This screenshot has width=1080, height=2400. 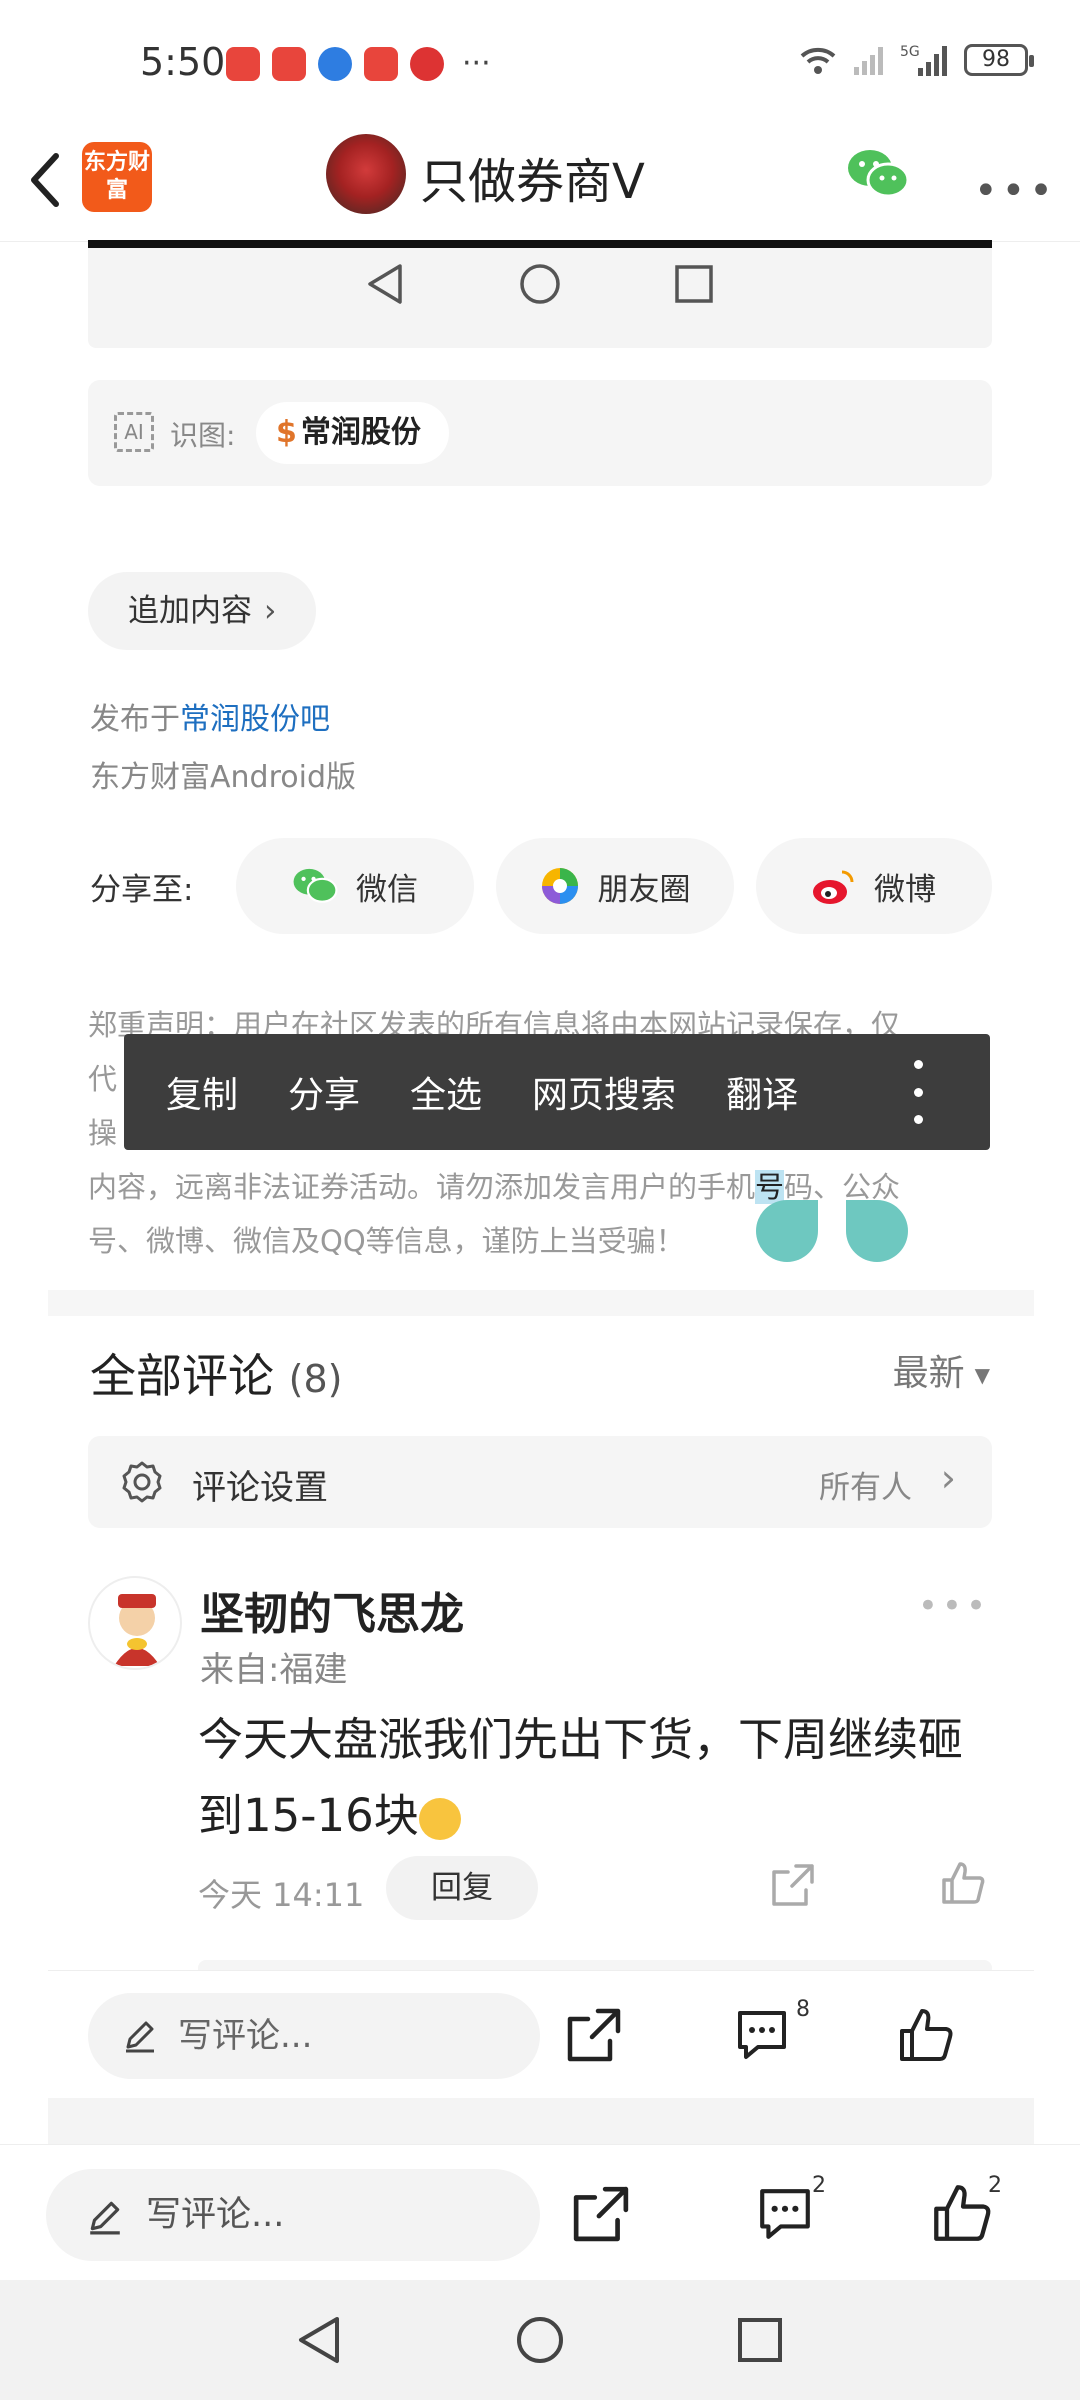 I want to click on bank-app-icon, so click(x=427, y=63).